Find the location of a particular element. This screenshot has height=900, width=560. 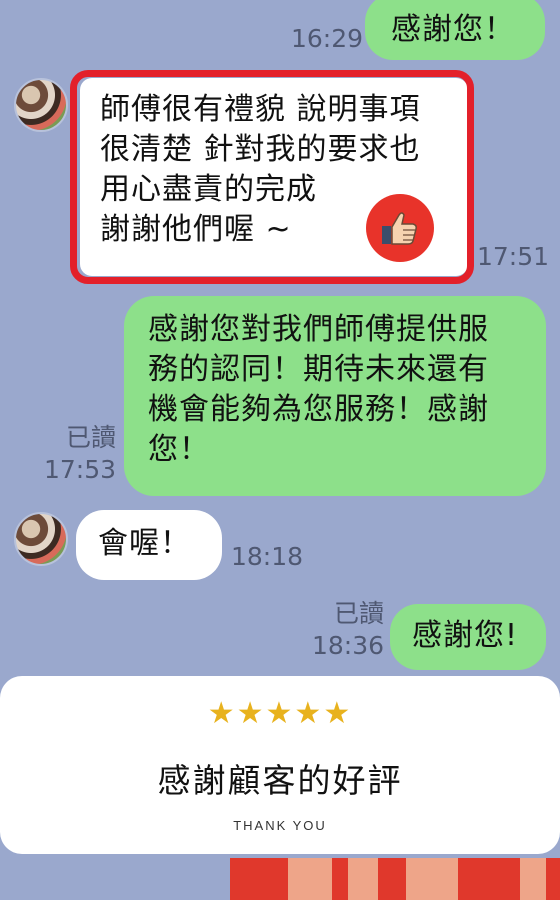

incoming-message: 會喔！ is located at coordinates (149, 545).